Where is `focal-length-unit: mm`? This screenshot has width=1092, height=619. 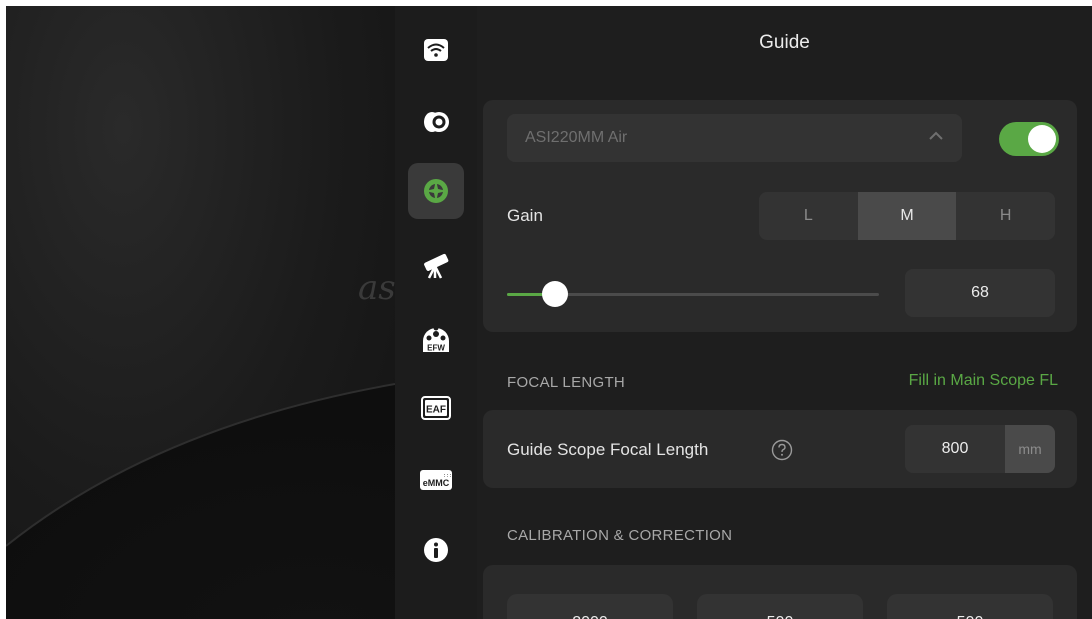
focal-length-unit: mm is located at coordinates (1030, 449).